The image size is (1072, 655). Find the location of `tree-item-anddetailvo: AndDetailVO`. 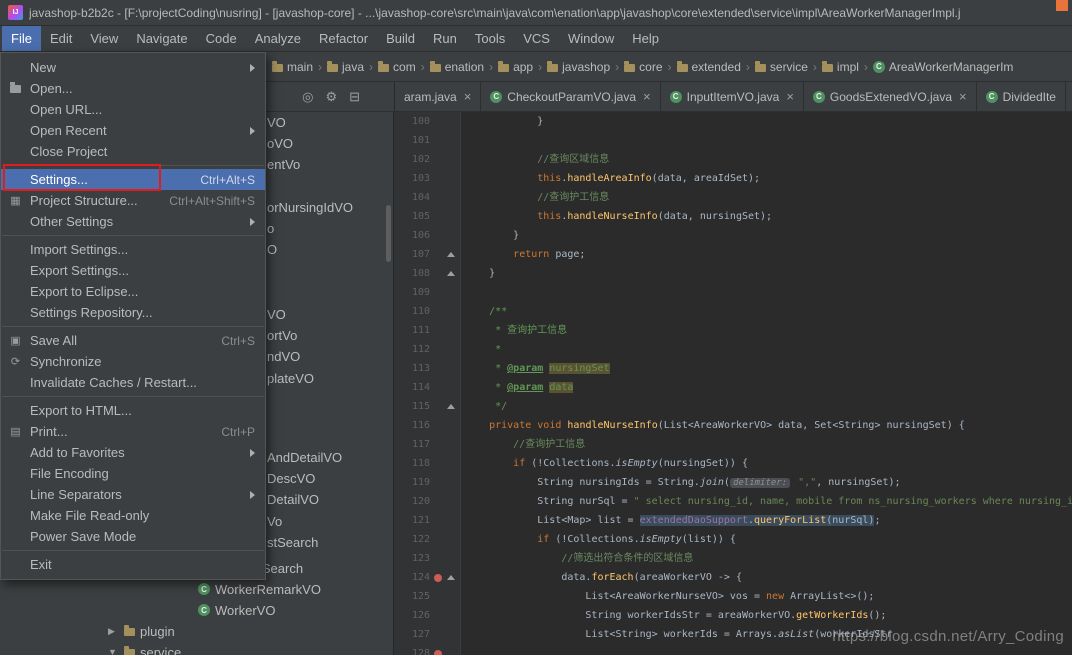

tree-item-anddetailvo: AndDetailVO is located at coordinates (304, 457).